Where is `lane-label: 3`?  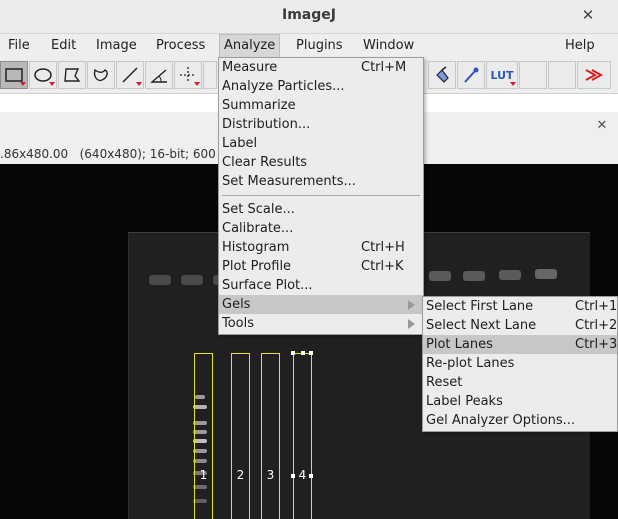
lane-label: 3 is located at coordinates (270, 475).